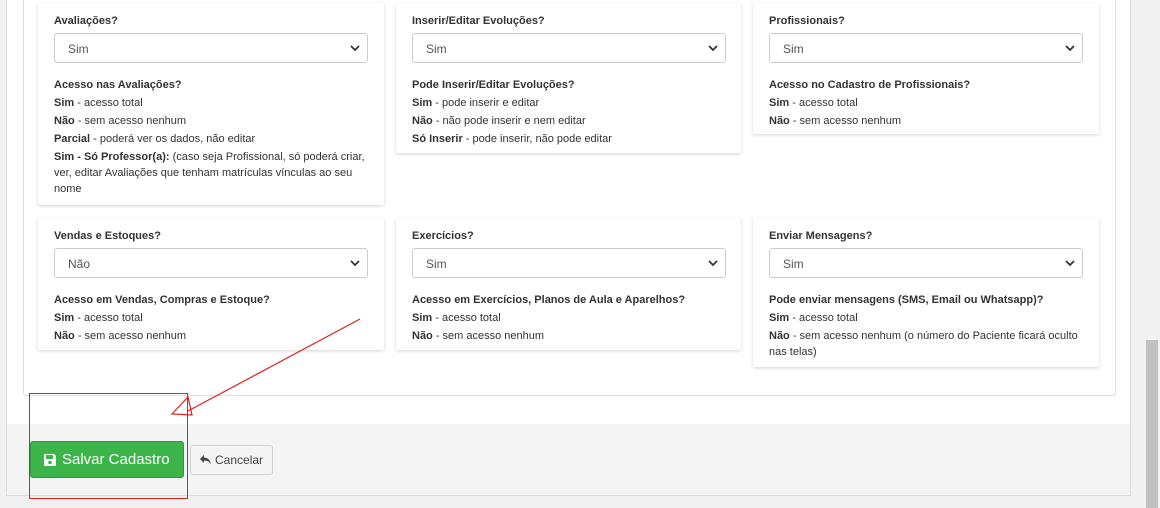 The width and height of the screenshot is (1160, 508). I want to click on card-title: Inserir/Editar Evoluções?, so click(478, 21).